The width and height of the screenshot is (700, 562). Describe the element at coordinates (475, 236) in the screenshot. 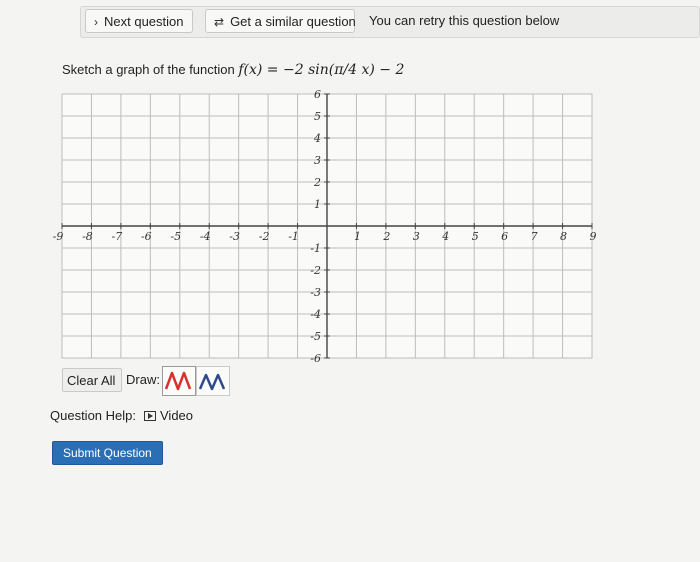

I see `x-tick-label: 5` at that location.